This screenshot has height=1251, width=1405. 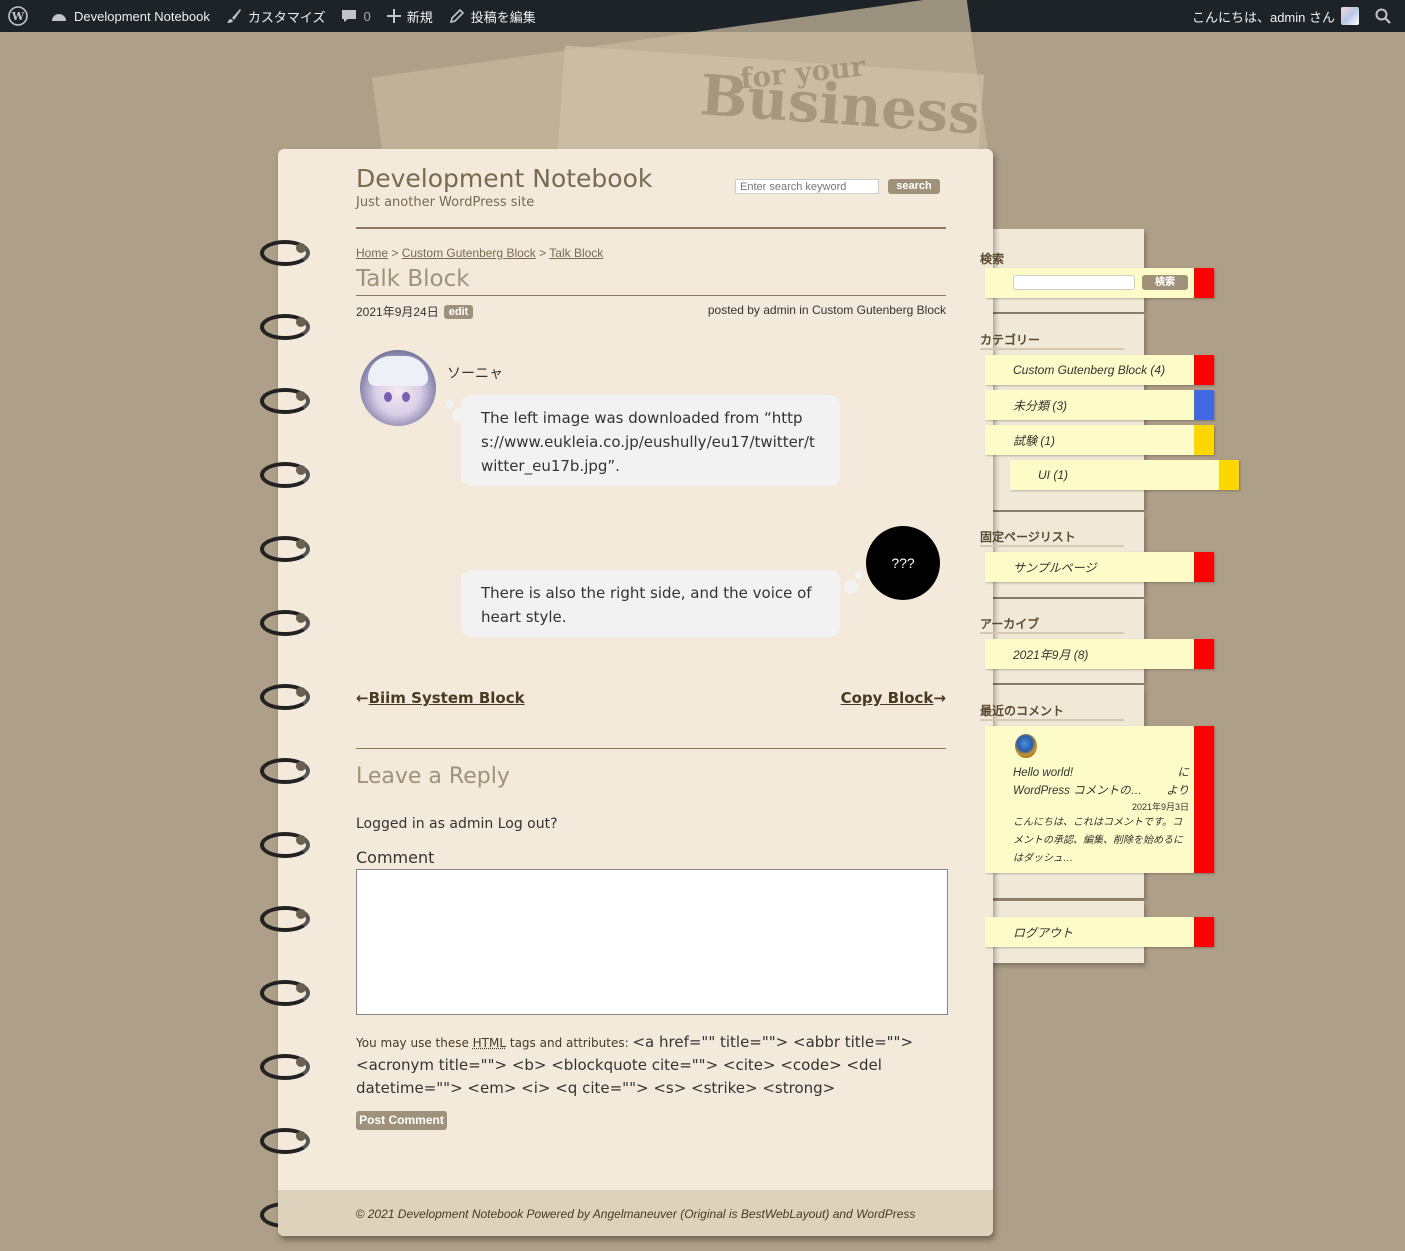 What do you see at coordinates (807, 186) in the screenshot?
I see `search-input: Enter search keyword` at bounding box center [807, 186].